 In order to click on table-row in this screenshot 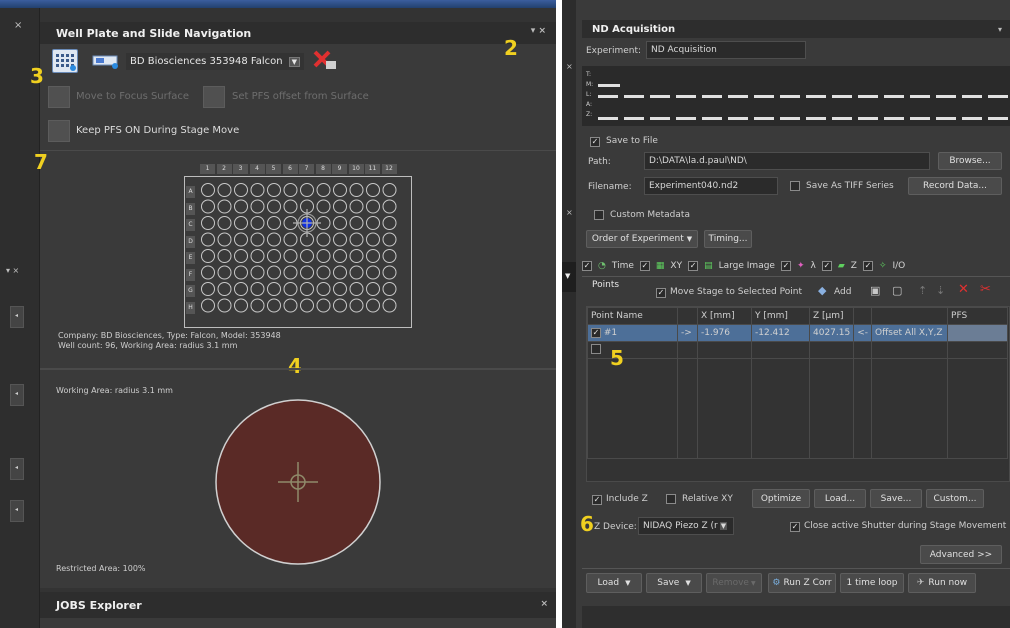, I will do `click(798, 350)`.